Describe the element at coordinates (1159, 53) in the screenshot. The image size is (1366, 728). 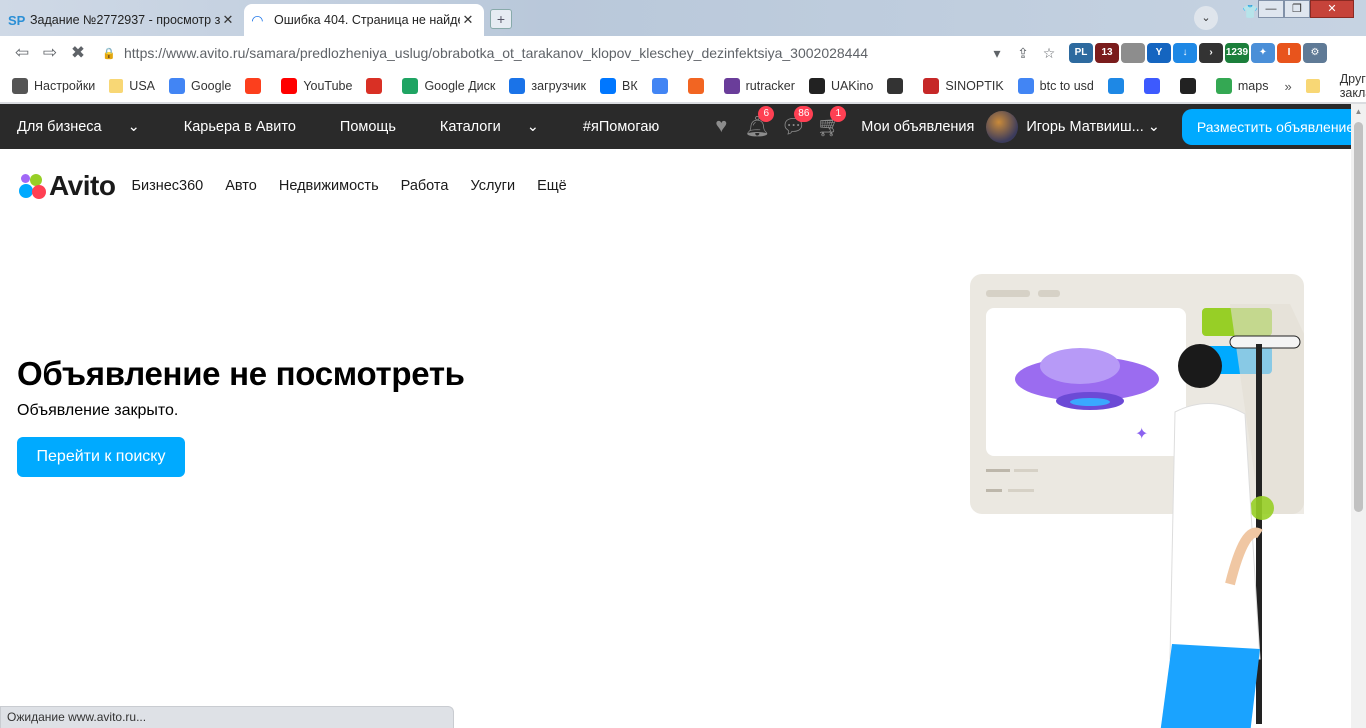
I see `extension-3-icon: Y` at that location.